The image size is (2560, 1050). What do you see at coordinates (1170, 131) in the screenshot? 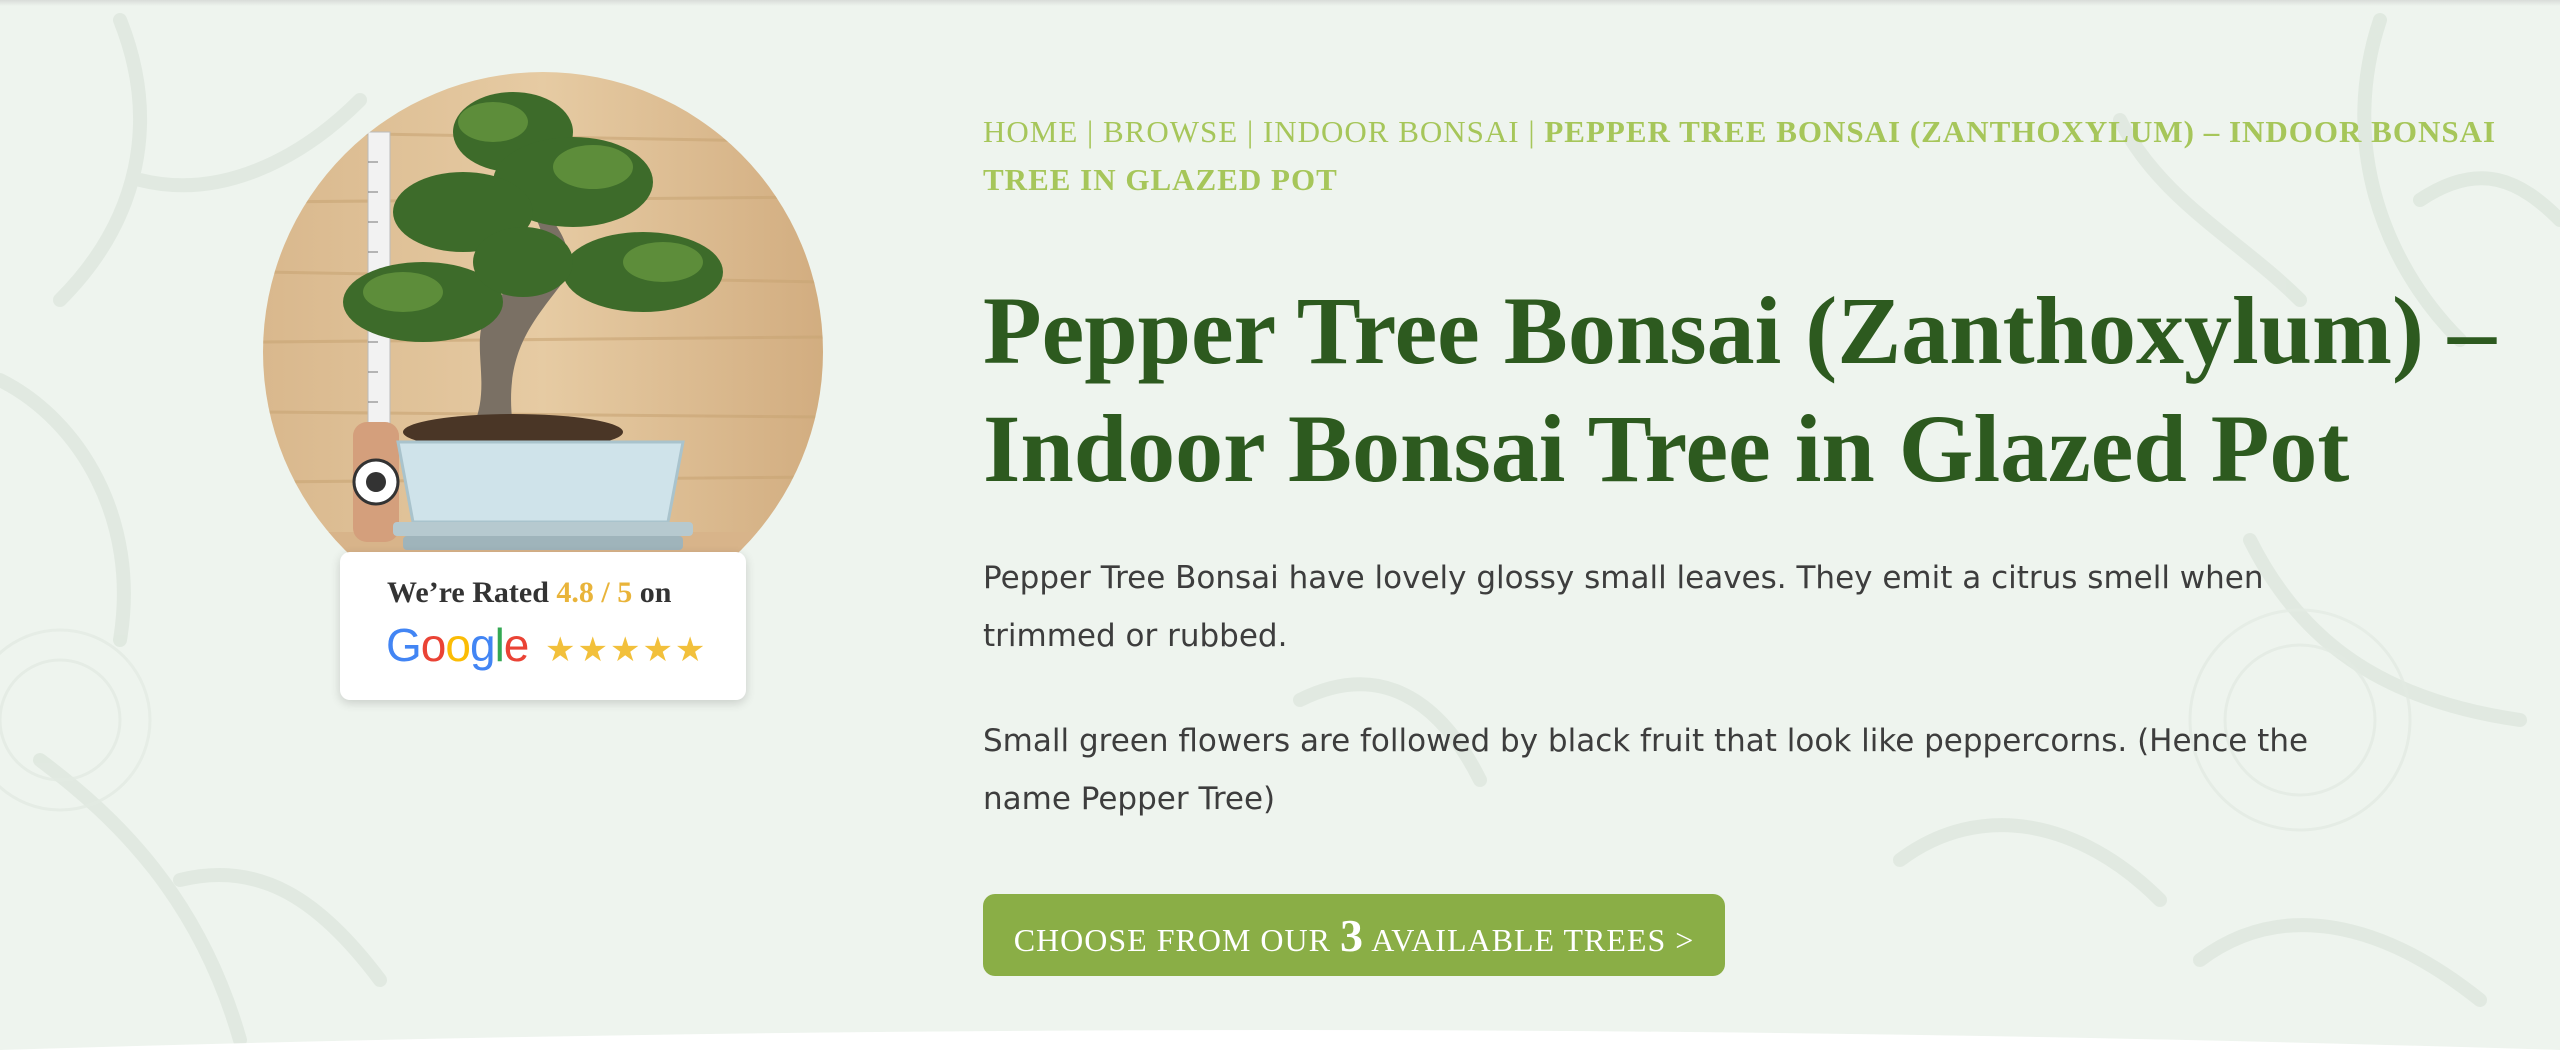
I see `breadcrumb-browse: BROWSE` at bounding box center [1170, 131].